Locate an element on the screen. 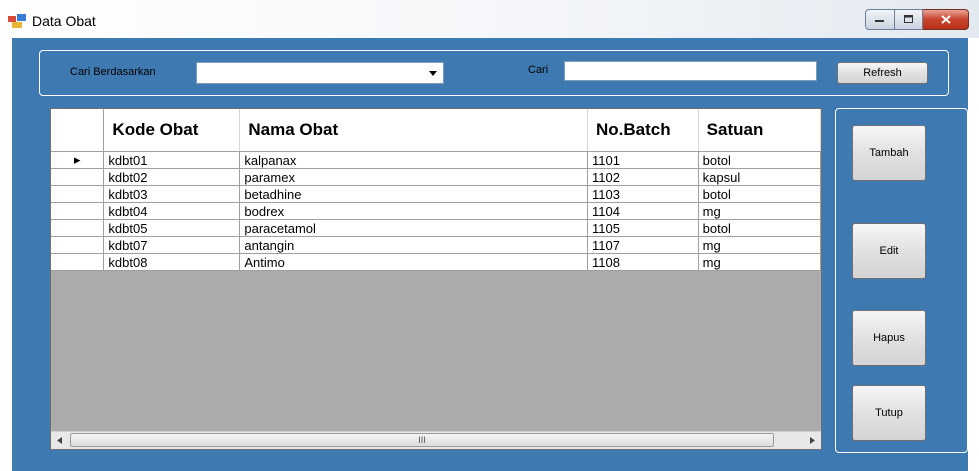  cell-kode-obat: kdbt08 is located at coordinates (172, 262).